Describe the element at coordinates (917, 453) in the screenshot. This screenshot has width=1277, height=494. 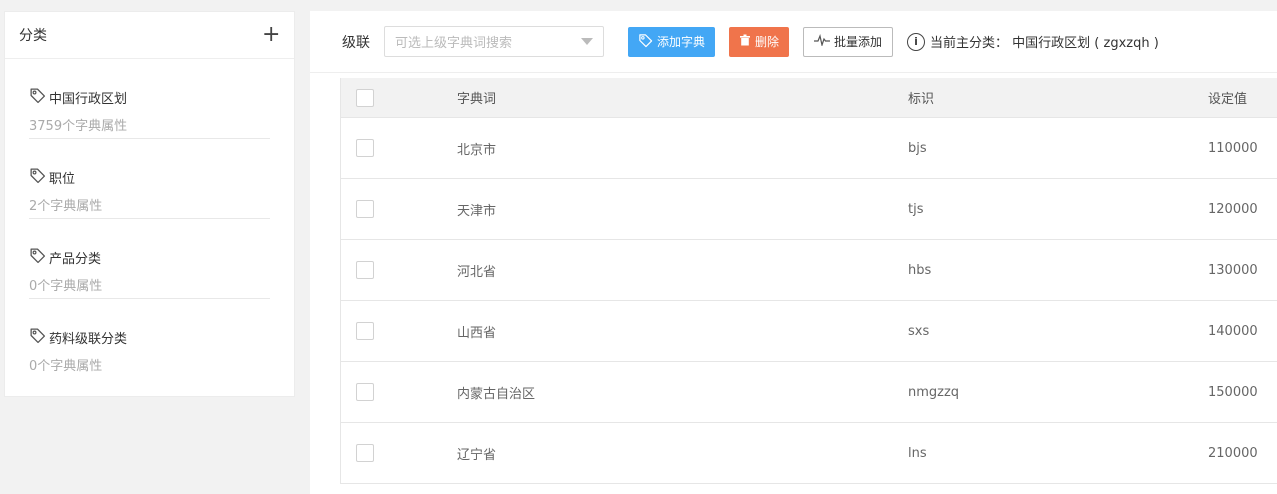
I see `cell-code: lns` at that location.